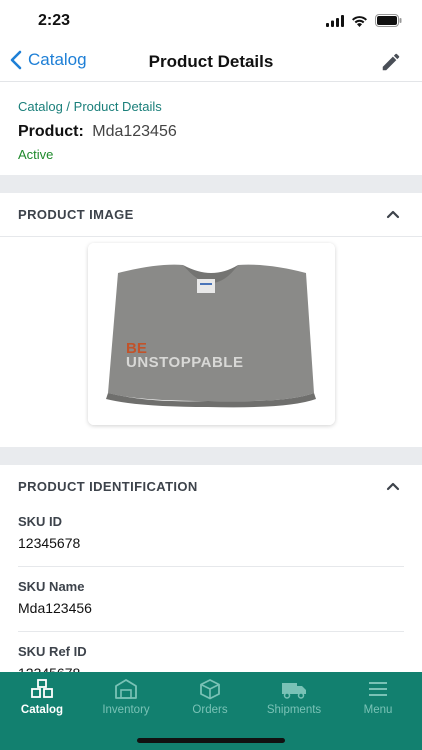  Describe the element at coordinates (51, 586) in the screenshot. I see `field-label: SKU Name` at that location.